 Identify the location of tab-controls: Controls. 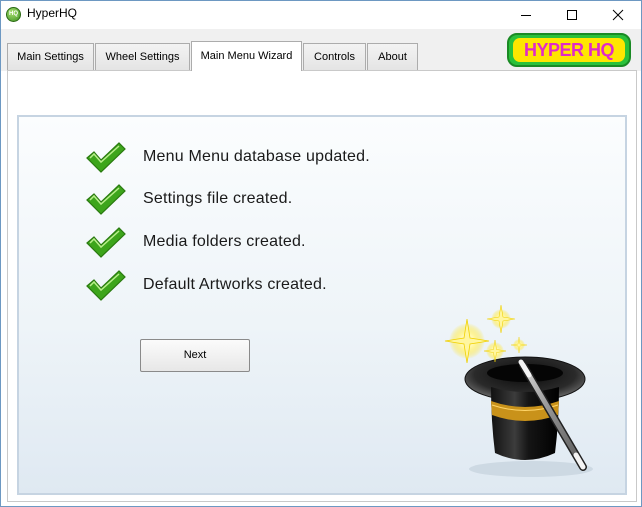
(334, 56).